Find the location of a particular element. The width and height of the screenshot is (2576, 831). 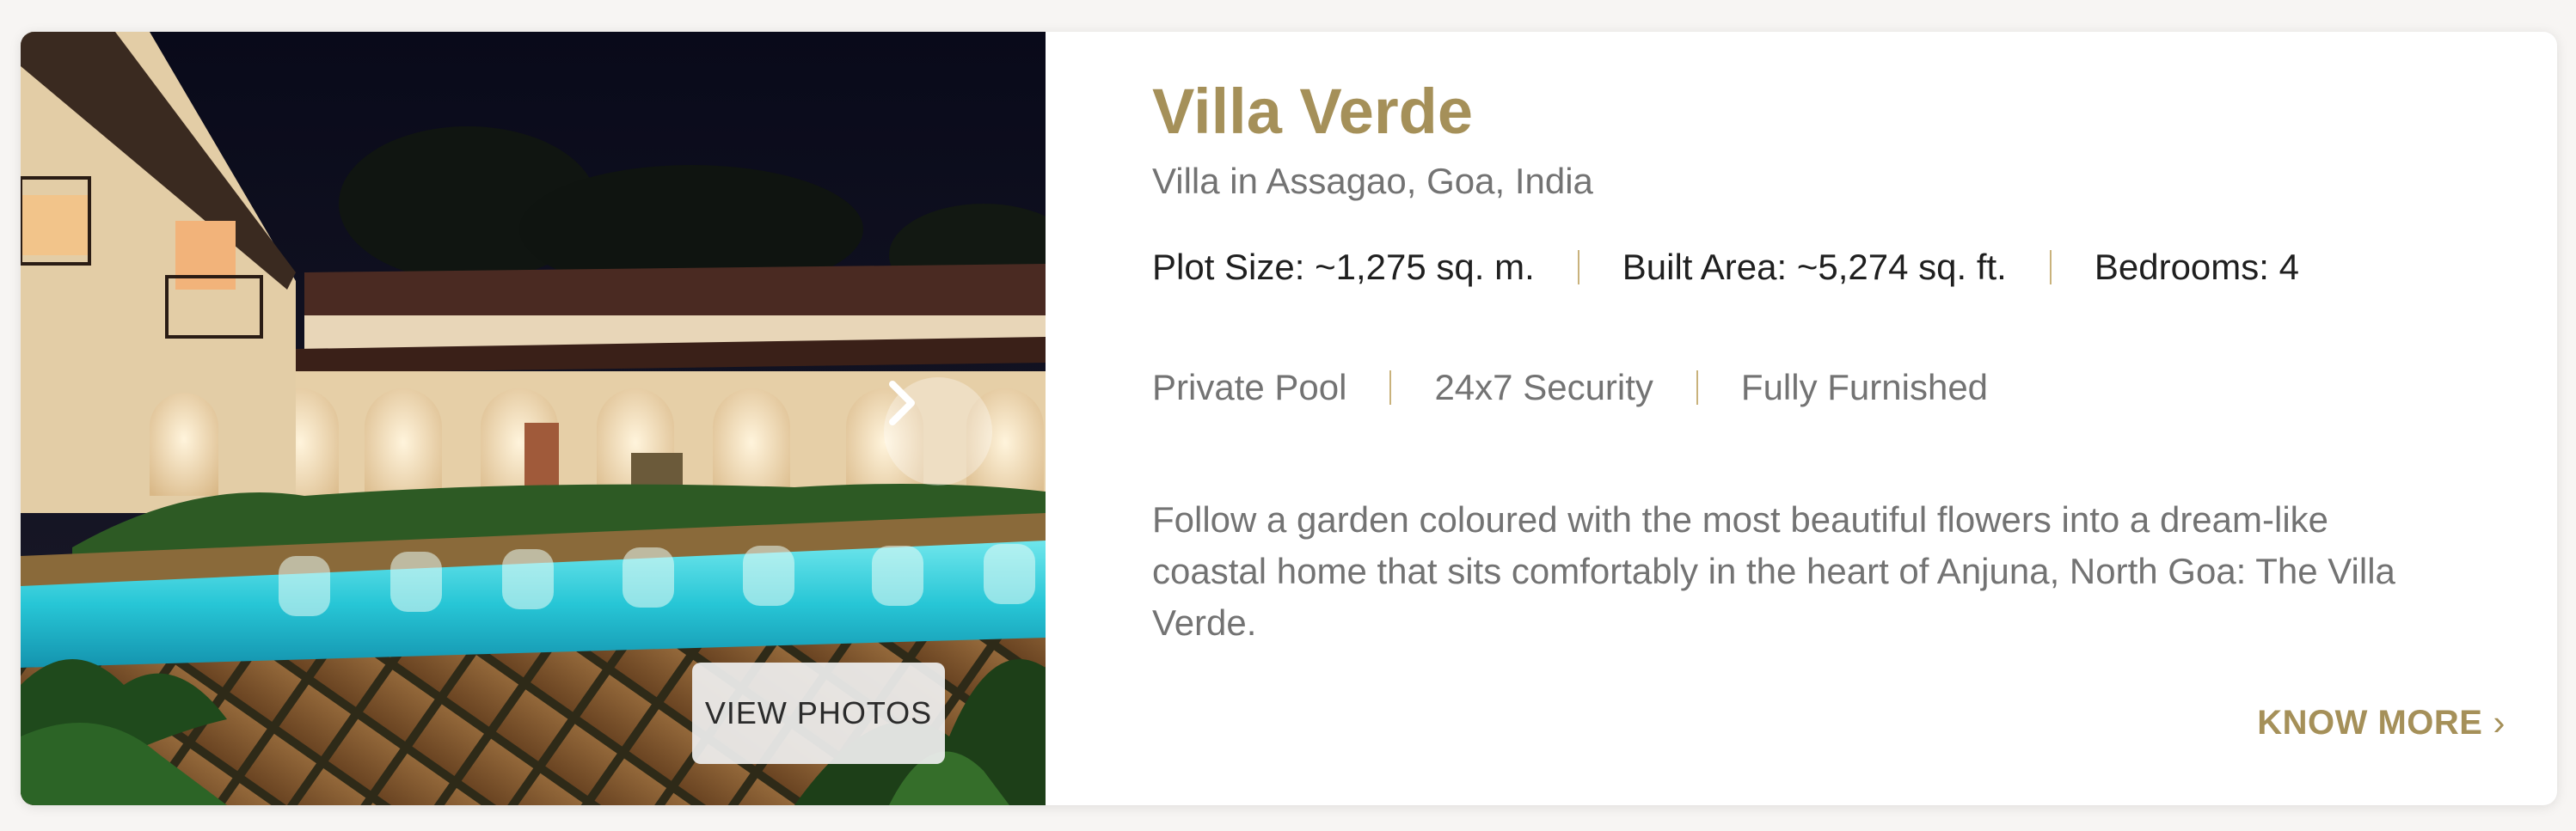

know-more-link: KNOW MORE › is located at coordinates (2381, 722).